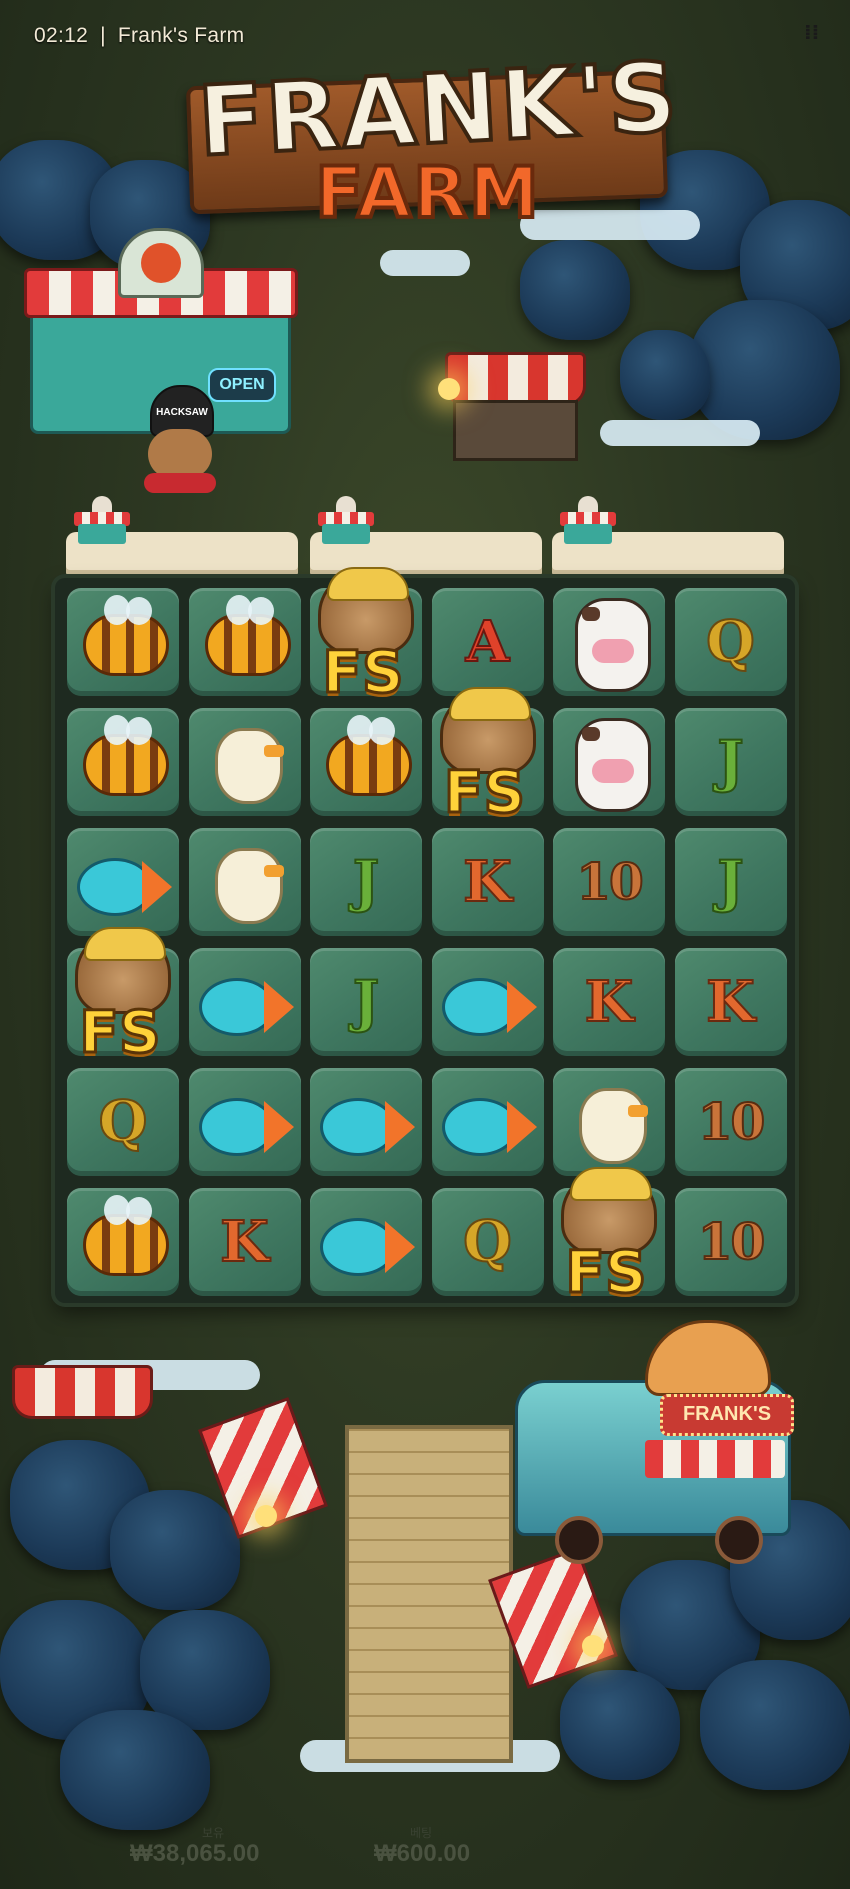  I want to click on logo-subtitle: FARM, so click(427, 193).